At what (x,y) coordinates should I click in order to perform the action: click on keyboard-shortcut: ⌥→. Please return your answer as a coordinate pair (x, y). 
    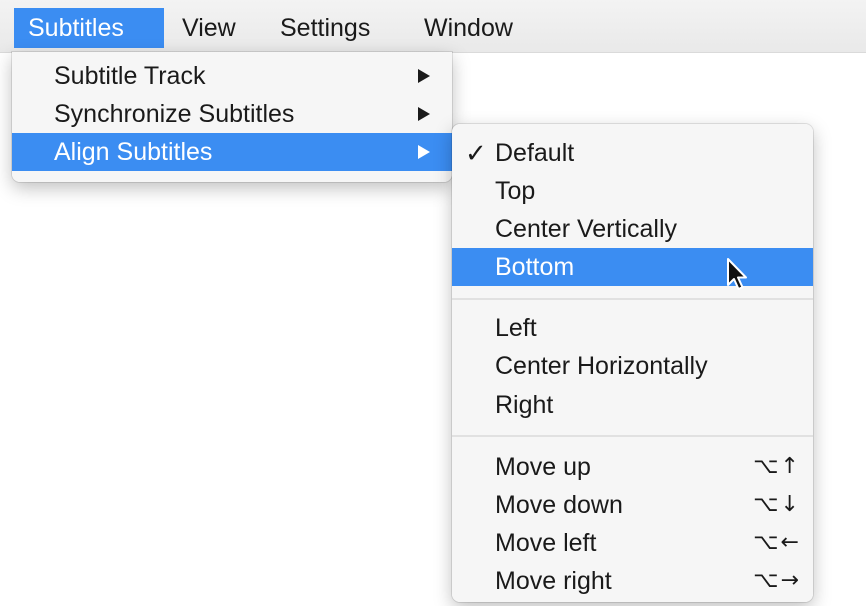
    Looking at the image, I should click on (777, 580).